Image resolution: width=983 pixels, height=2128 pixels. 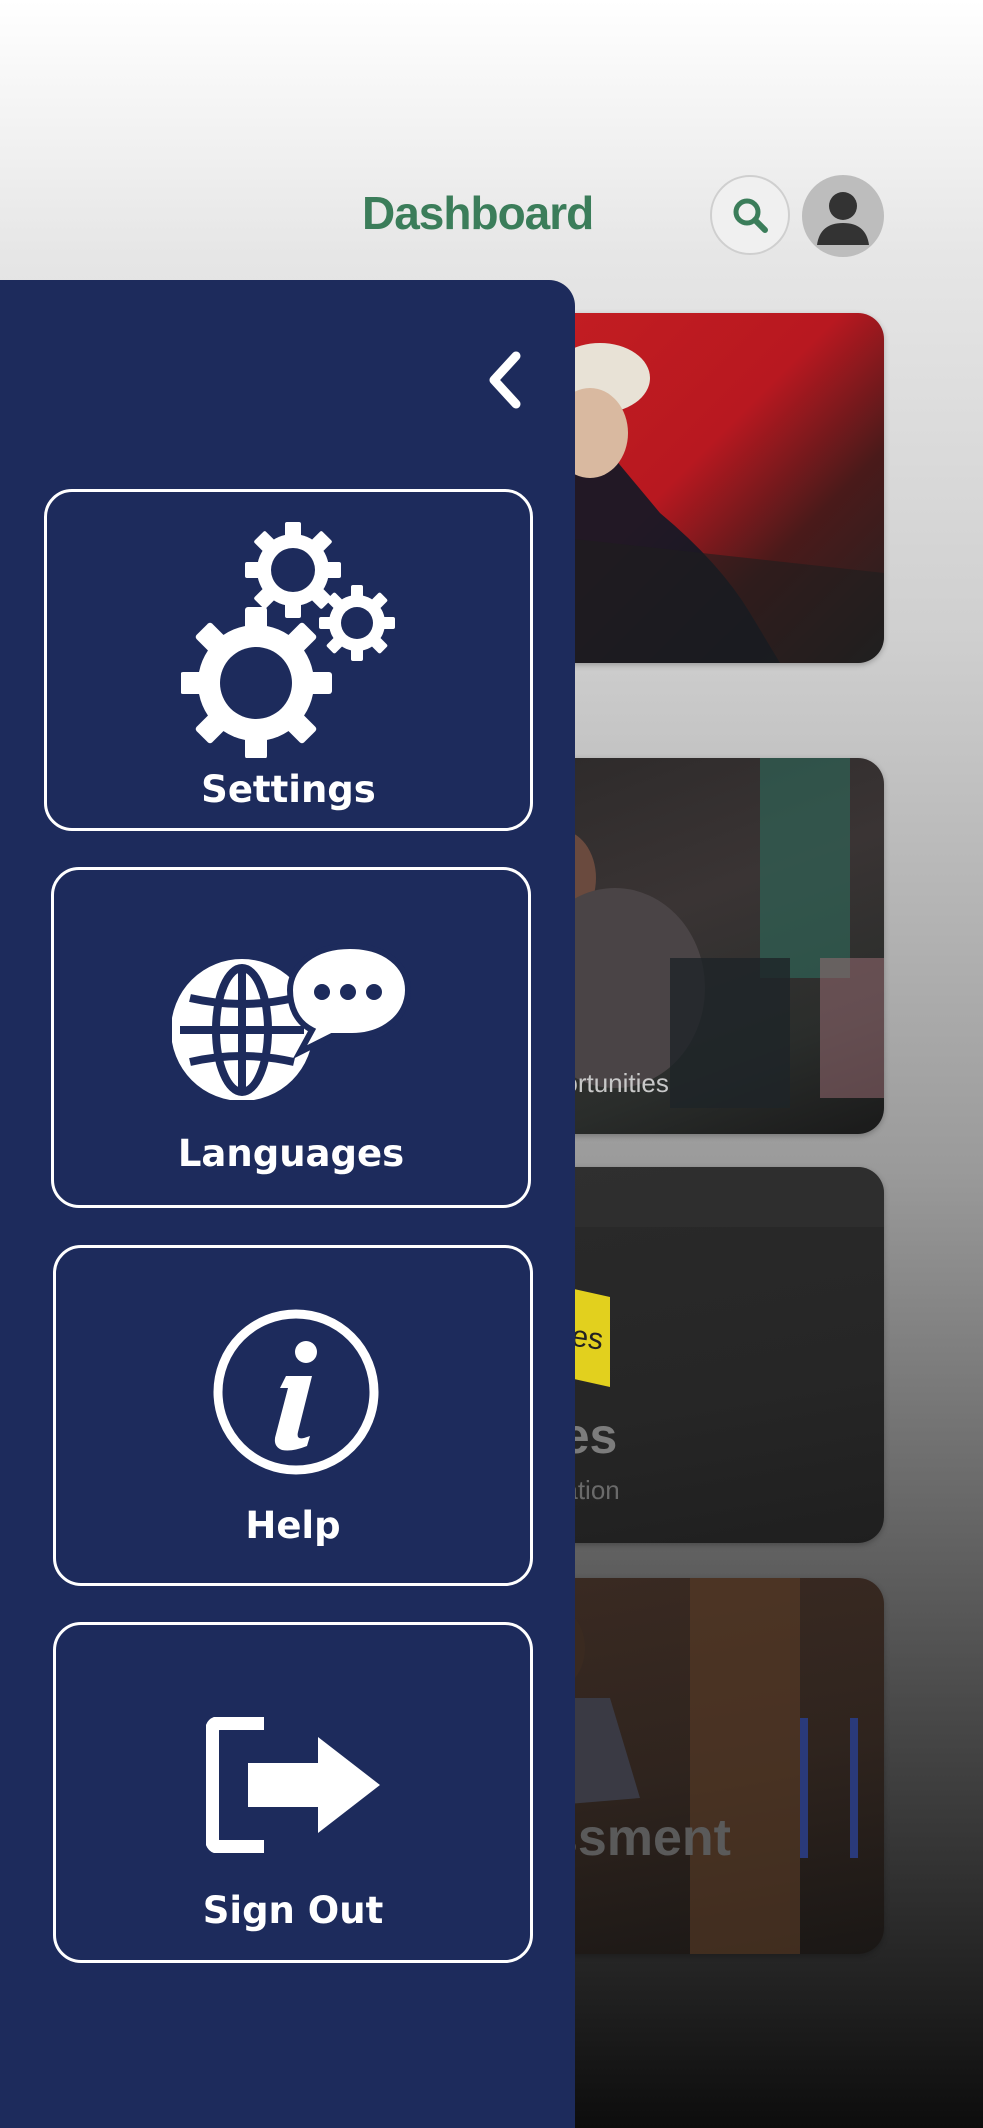 I want to click on info-icon, so click(x=296, y=1392).